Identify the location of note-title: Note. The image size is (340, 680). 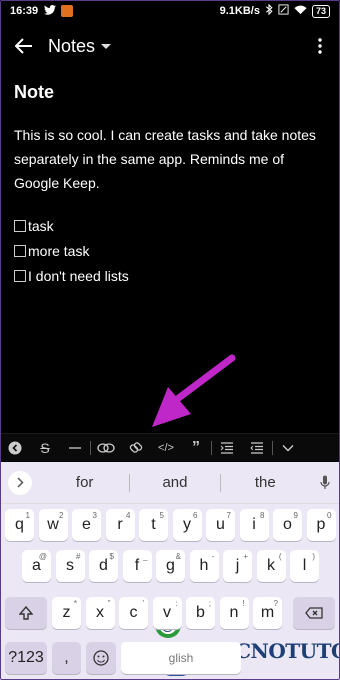
(170, 92).